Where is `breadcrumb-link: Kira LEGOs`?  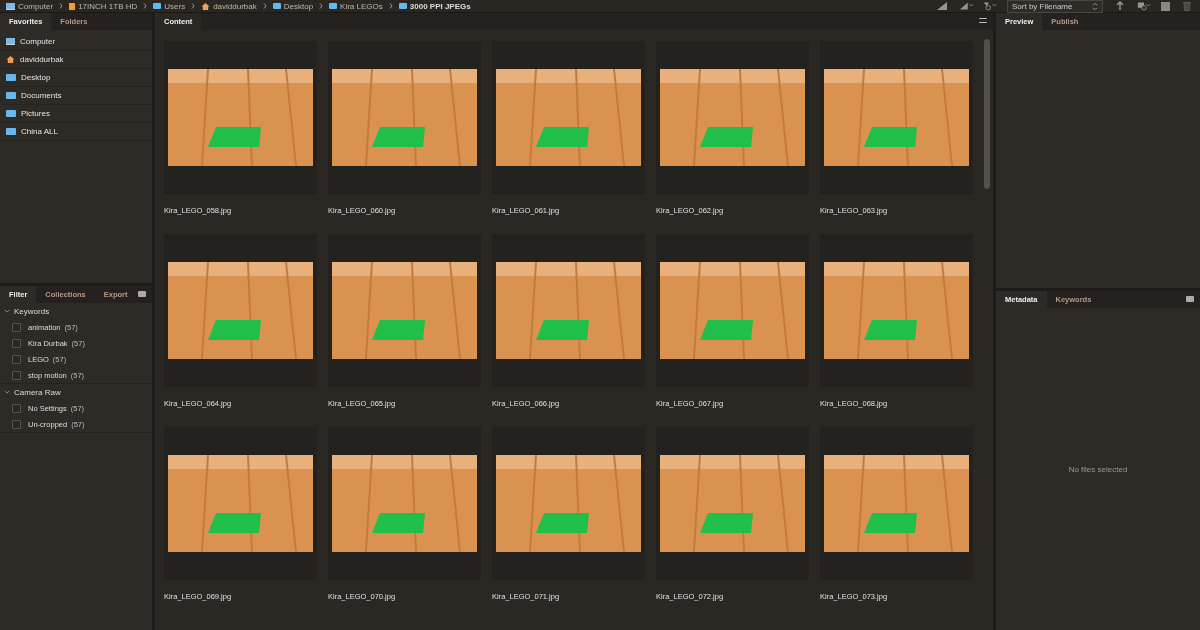
breadcrumb-link: Kira LEGOs is located at coordinates (356, 6).